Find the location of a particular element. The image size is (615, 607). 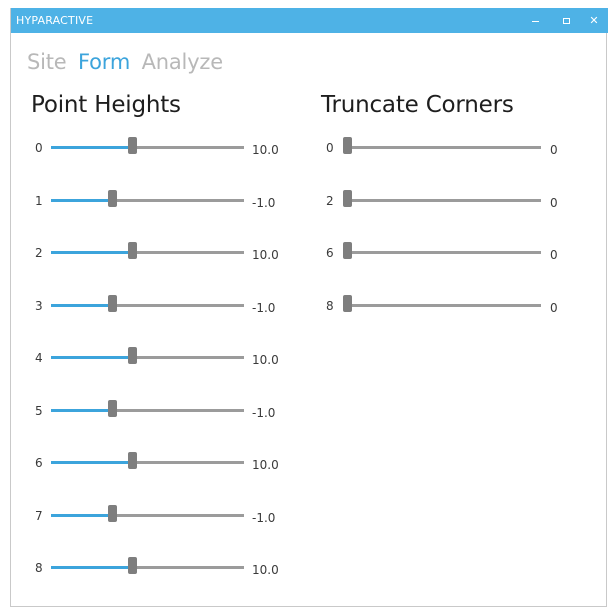

truncate-corner-row: 80 is located at coordinates (446, 305).